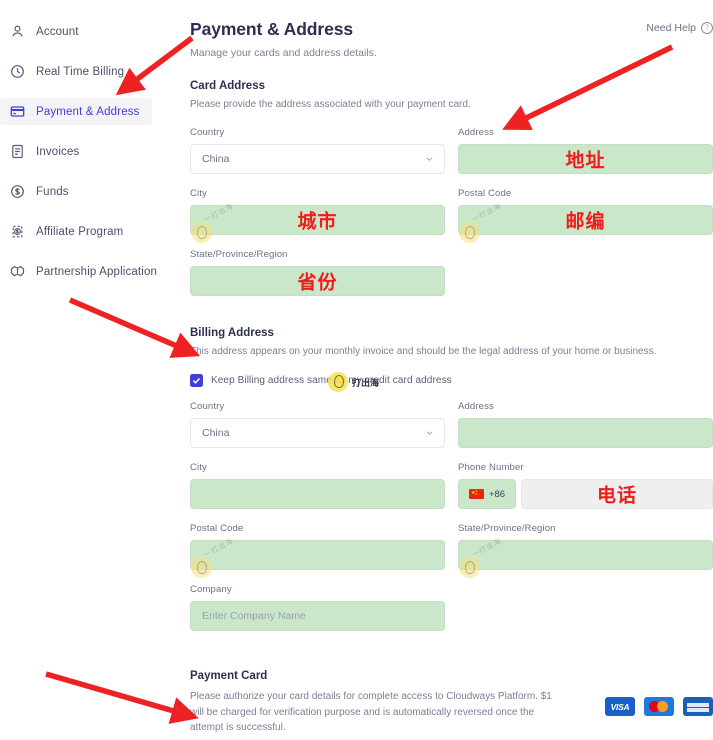  Describe the element at coordinates (17, 111) in the screenshot. I see `credit-card-icon` at that location.